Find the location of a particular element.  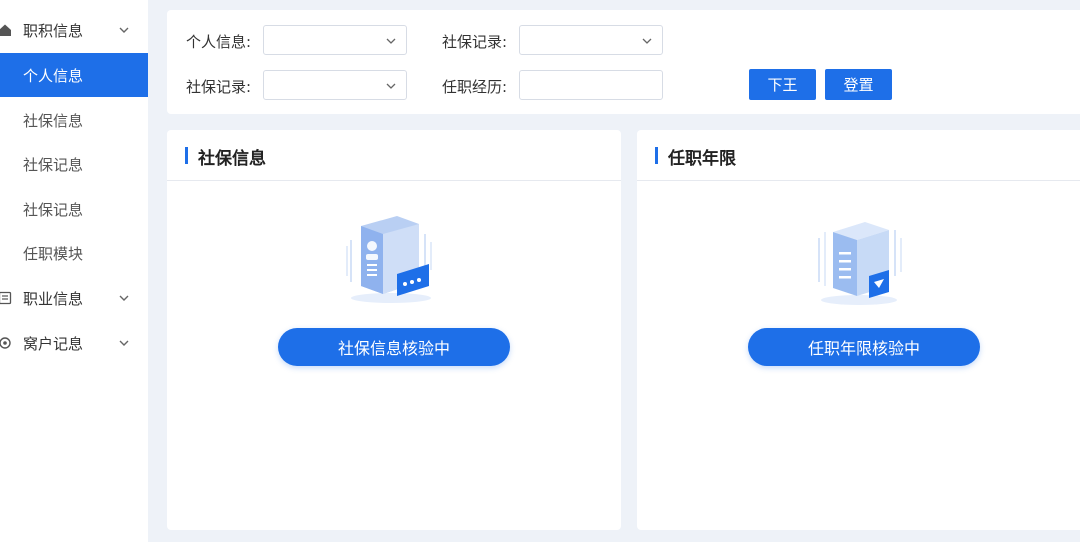

sidebar-group-account-records: 窝户记息 is located at coordinates (74, 343).